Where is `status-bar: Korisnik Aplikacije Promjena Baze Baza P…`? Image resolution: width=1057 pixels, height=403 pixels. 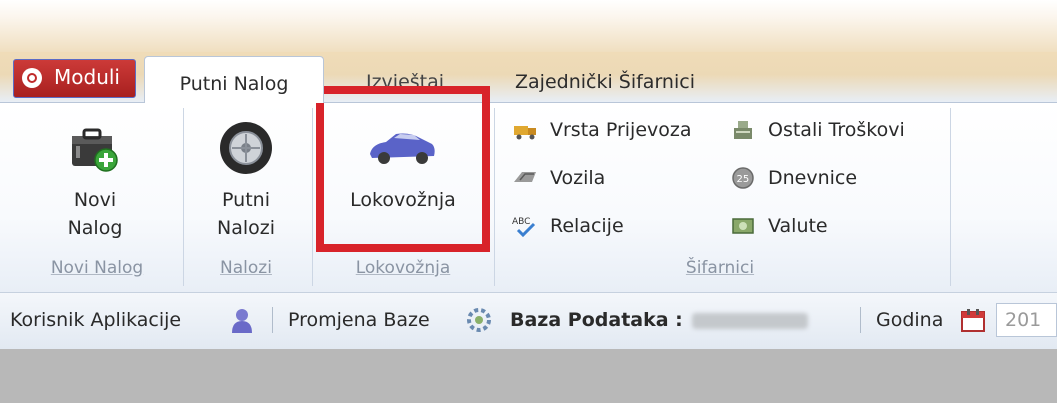
status-bar: Korisnik Aplikacije Promjena Baze Baza P… is located at coordinates (528, 321).